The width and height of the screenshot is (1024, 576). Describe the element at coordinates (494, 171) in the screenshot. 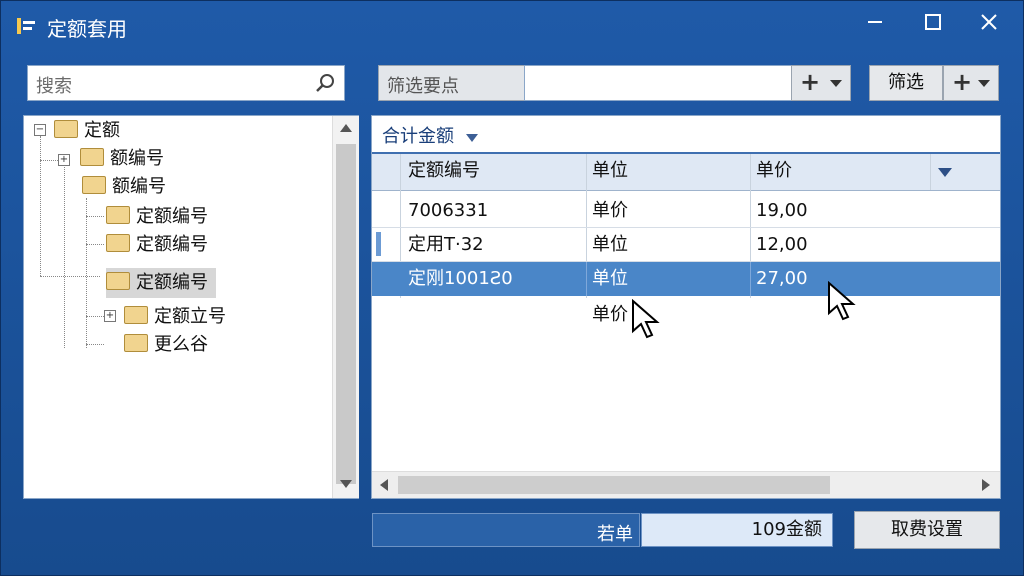

I see `column-header: 定额编号` at that location.